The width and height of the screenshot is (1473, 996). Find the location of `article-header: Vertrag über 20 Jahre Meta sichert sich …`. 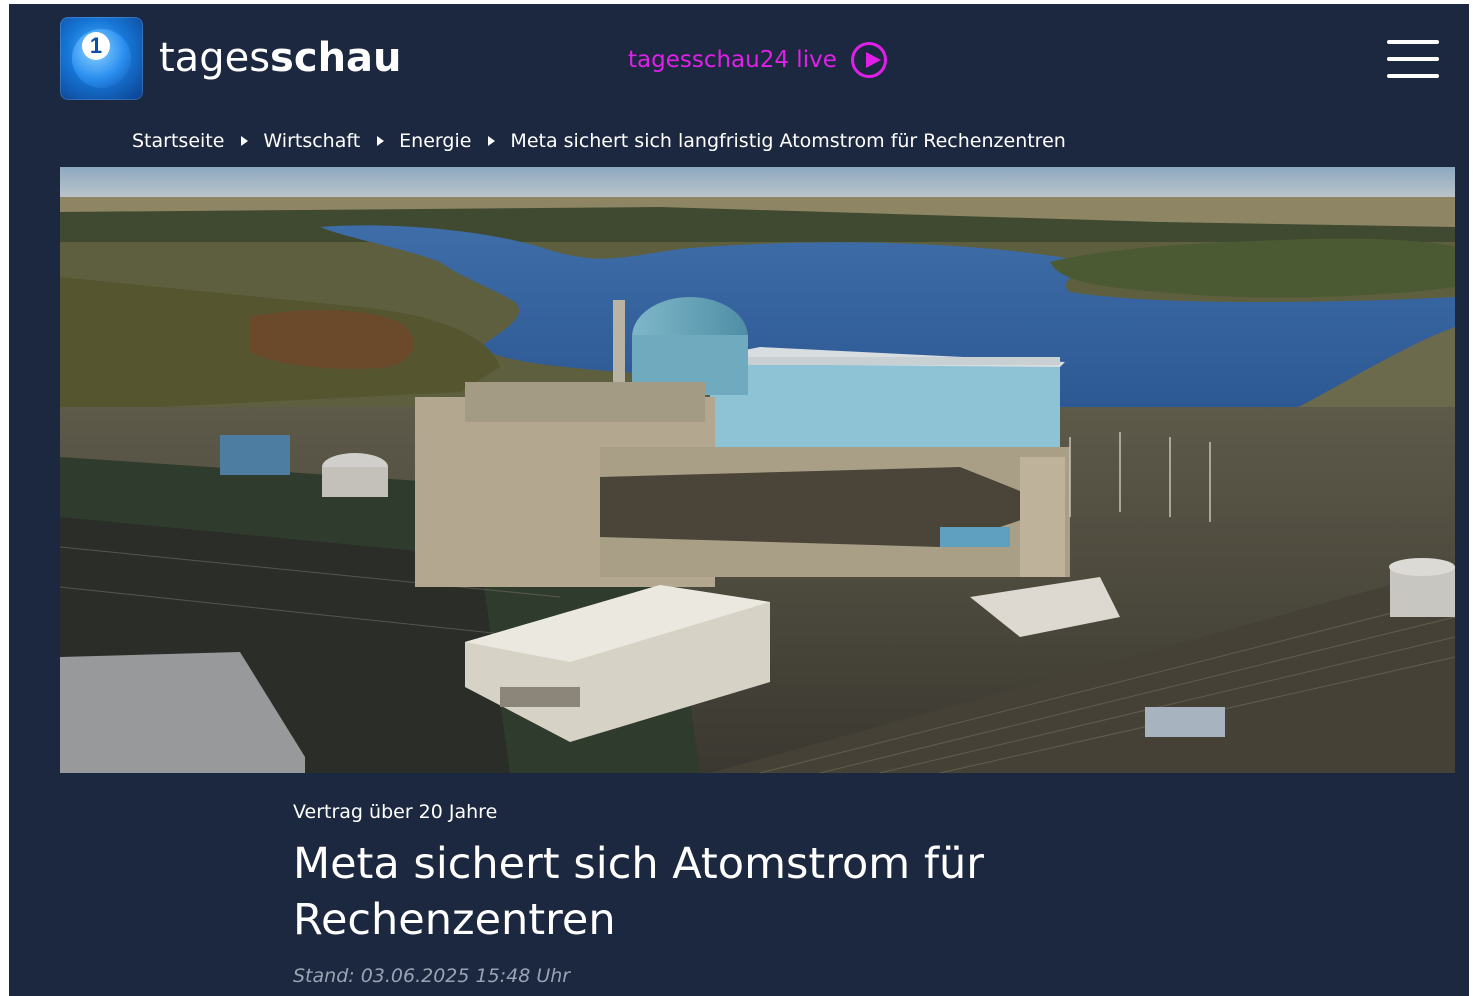

article-header: Vertrag über 20 Jahre Meta sichert sich … is located at coordinates (693, 894).